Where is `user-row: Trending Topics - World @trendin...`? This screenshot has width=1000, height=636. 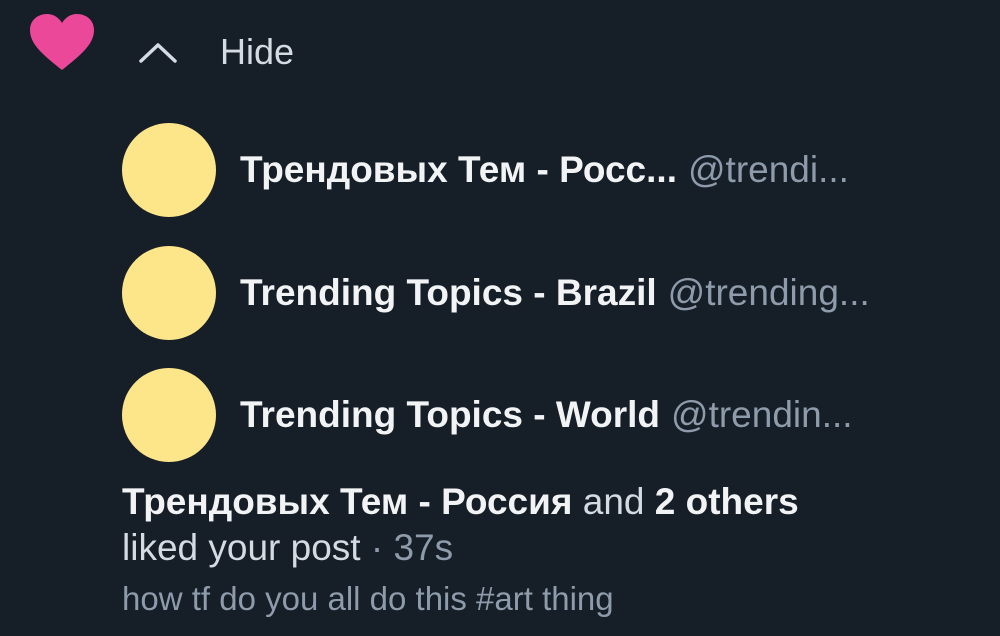 user-row: Trending Topics - World @trendin... is located at coordinates (487, 415).